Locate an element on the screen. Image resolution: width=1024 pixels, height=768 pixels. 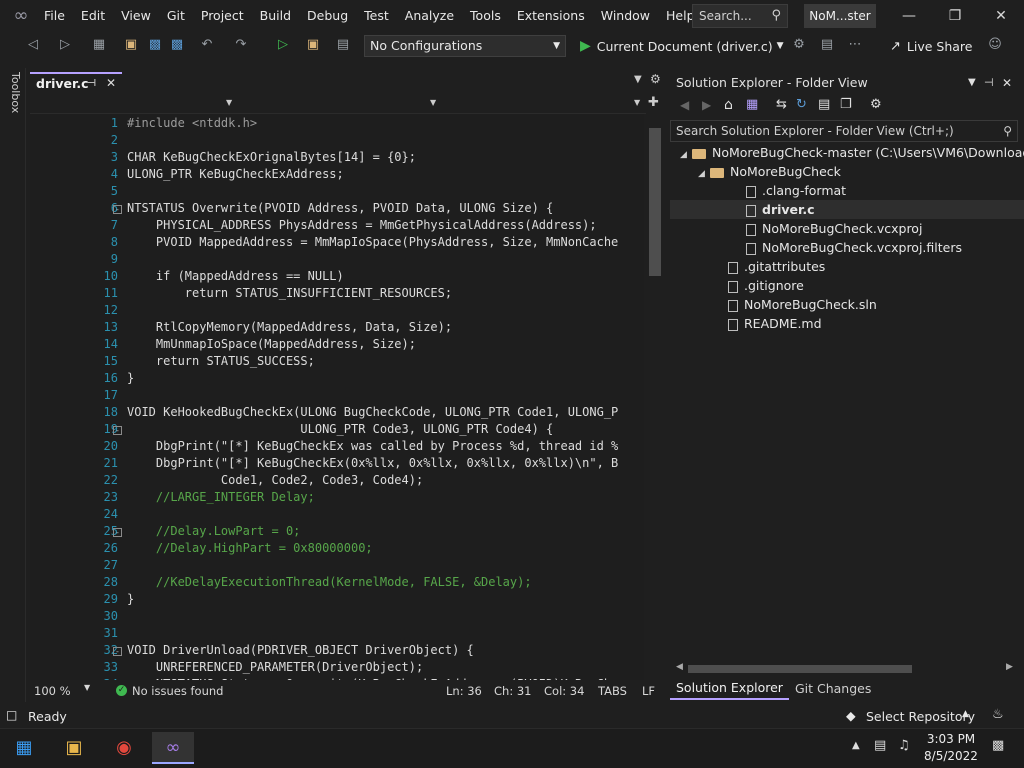
settings-gear-icon: ⚙ is located at coordinates (655, 79).